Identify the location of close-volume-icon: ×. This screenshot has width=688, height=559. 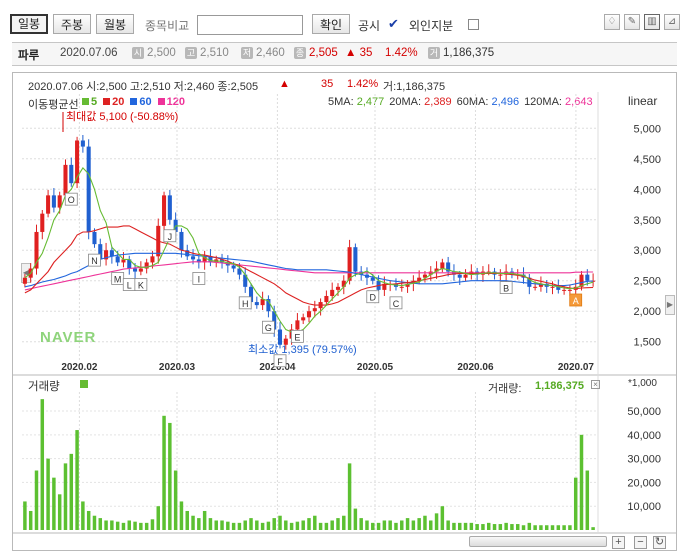
(595, 384).